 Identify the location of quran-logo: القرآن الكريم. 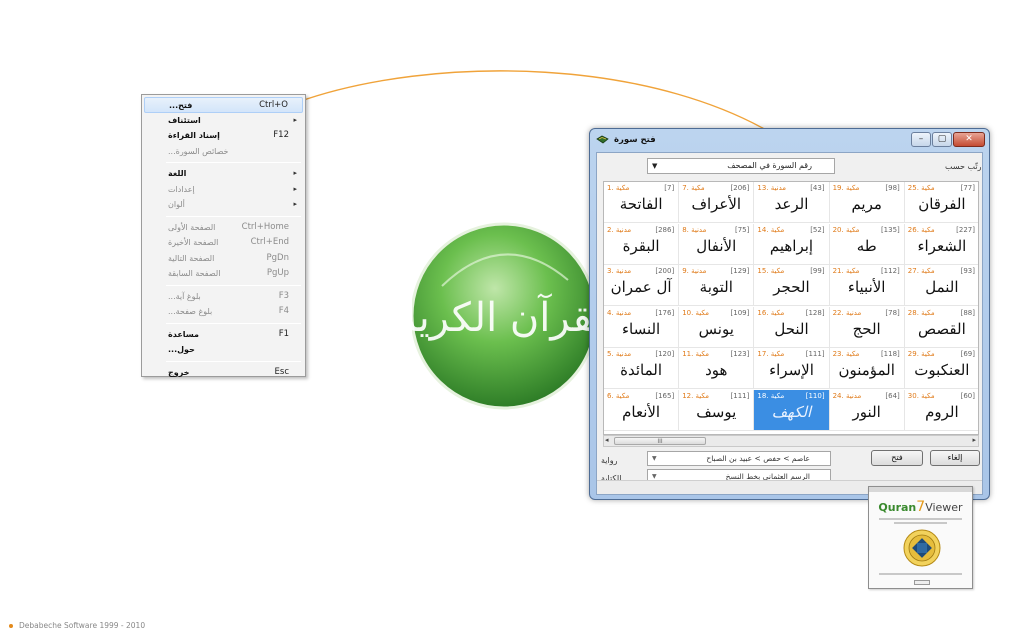
(505, 319).